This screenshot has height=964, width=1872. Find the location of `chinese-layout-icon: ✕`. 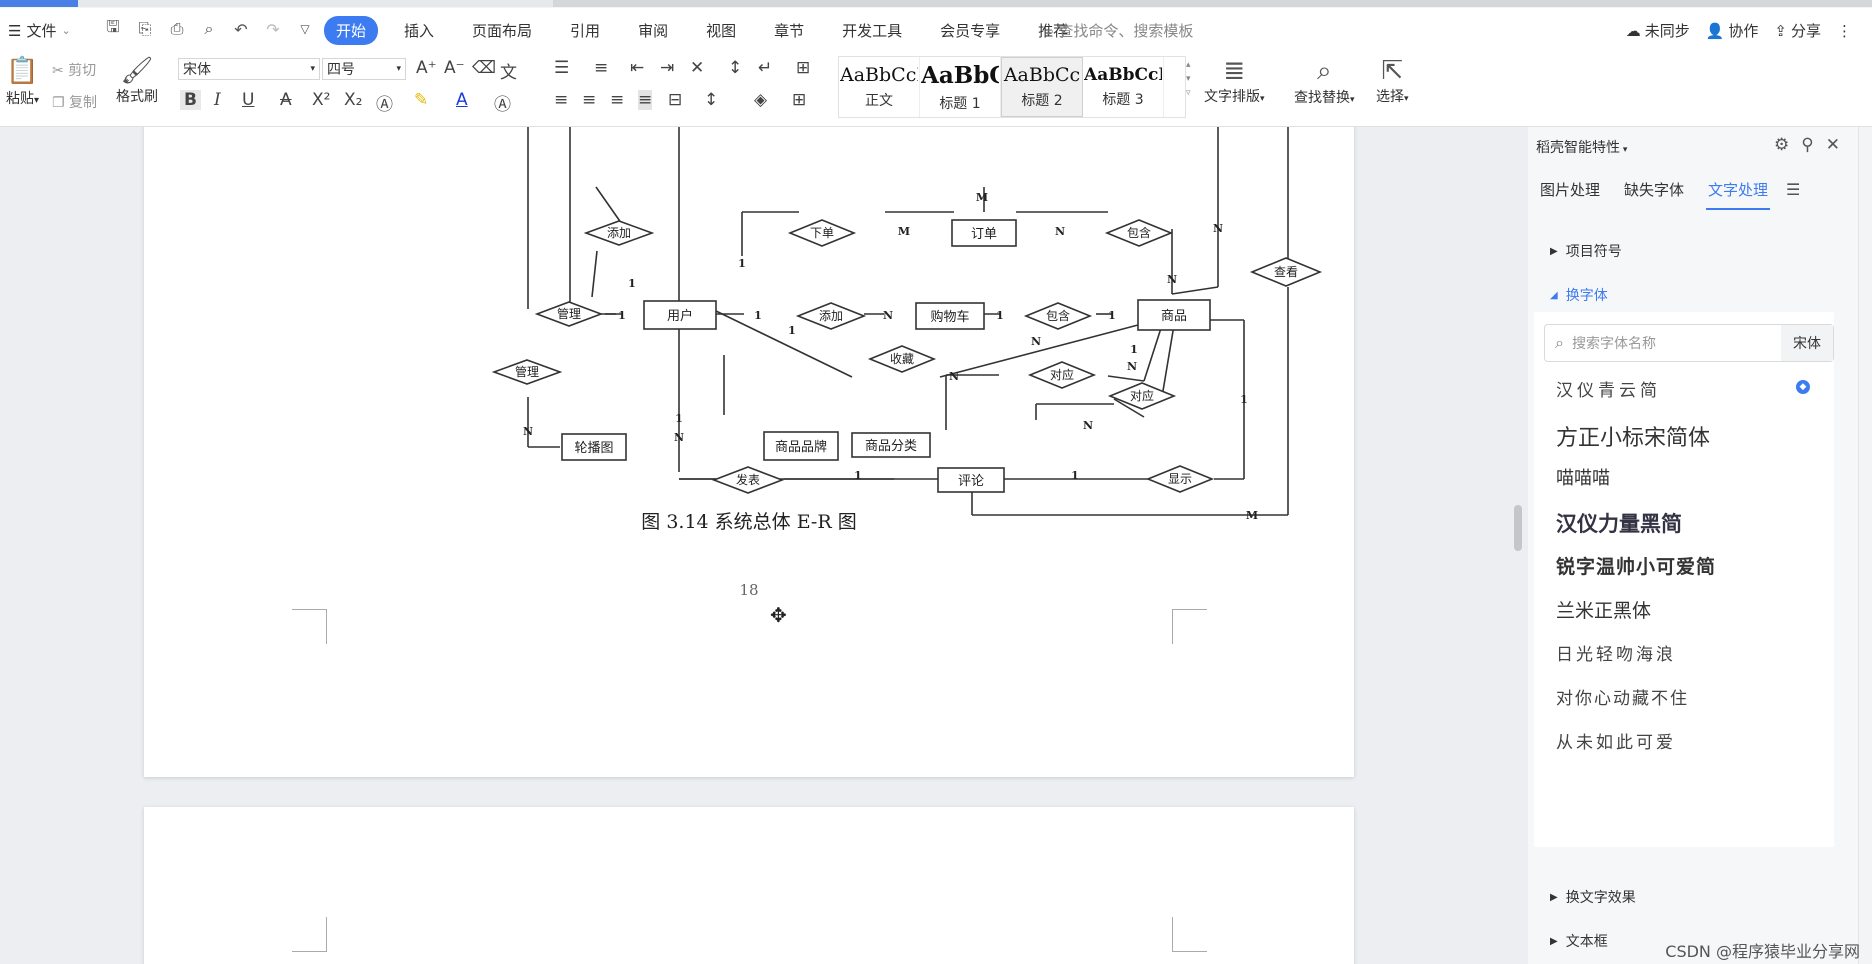

chinese-layout-icon: ✕ is located at coordinates (697, 68).